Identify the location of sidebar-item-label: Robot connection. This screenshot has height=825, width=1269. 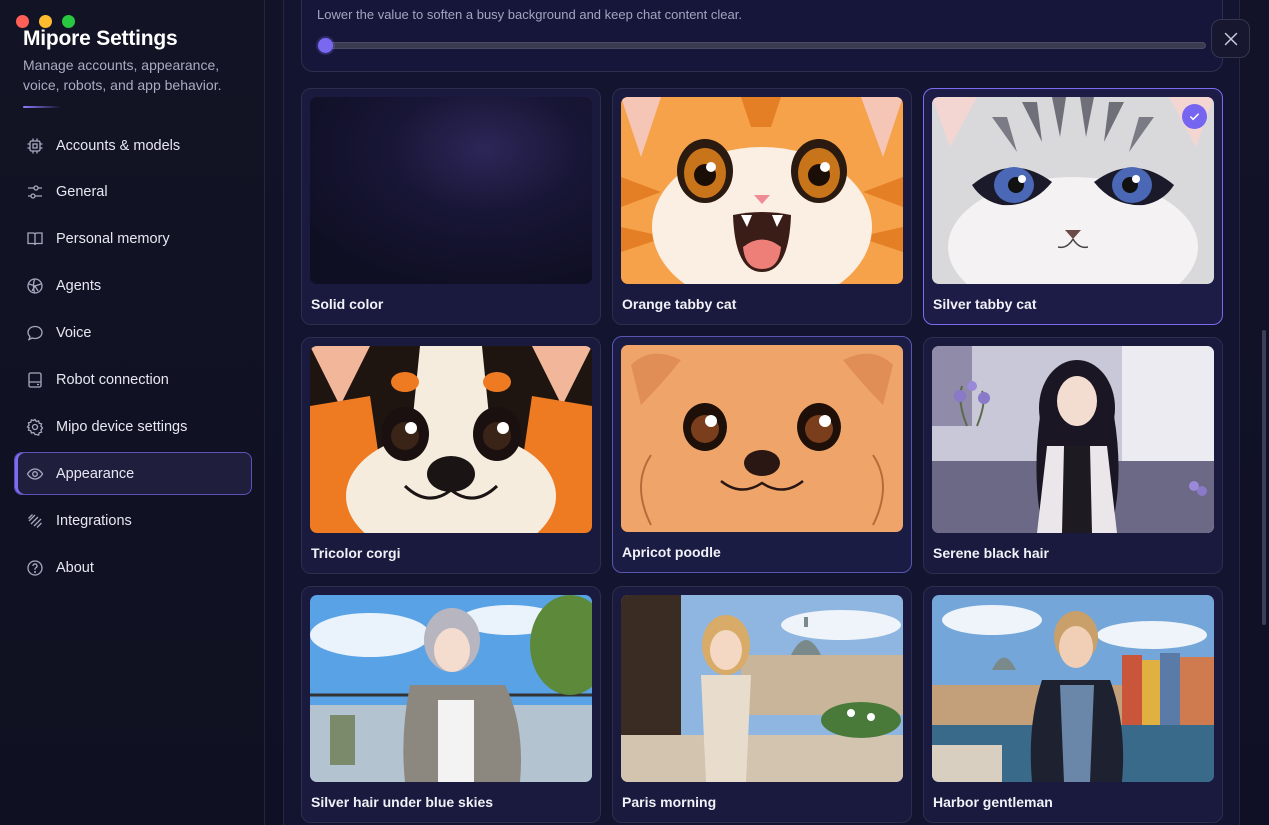
(112, 379).